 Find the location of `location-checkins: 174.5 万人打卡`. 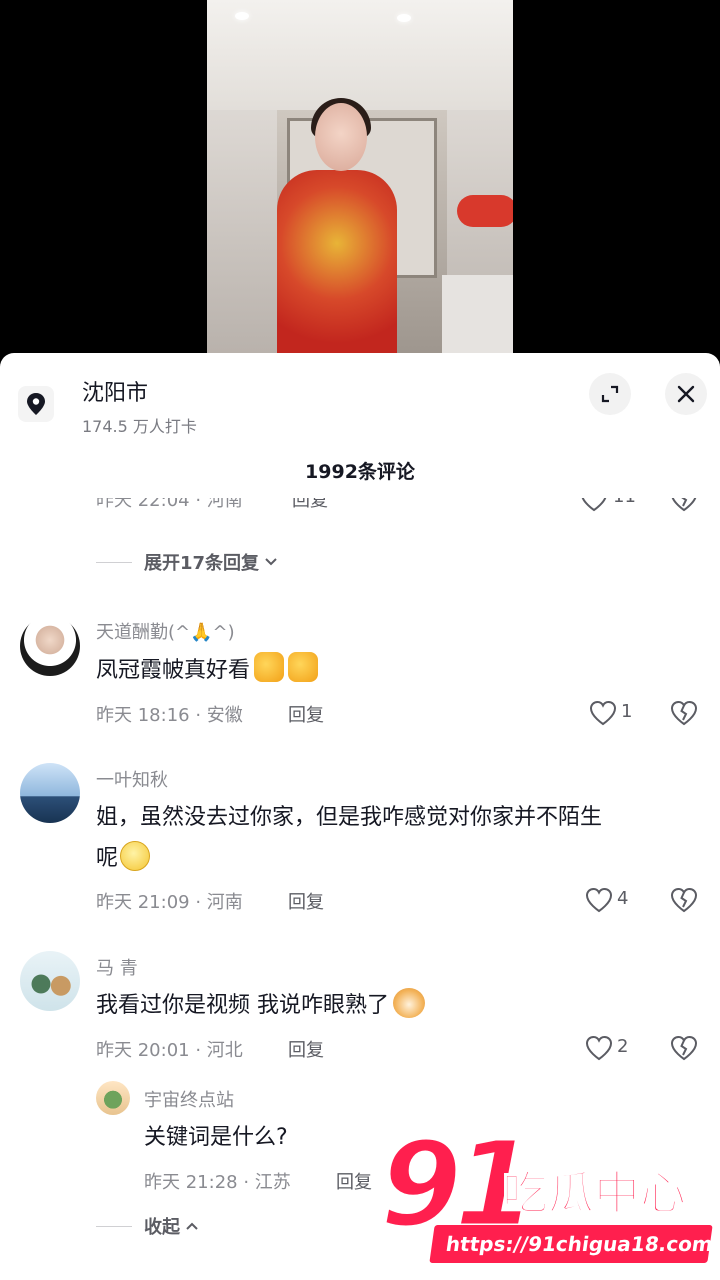

location-checkins: 174.5 万人打卡 is located at coordinates (139, 426).